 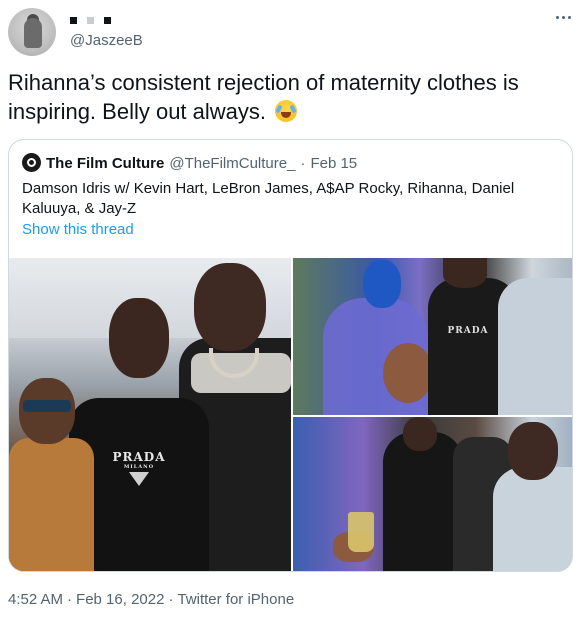 I want to click on tweet-source: Twitter for iPhone, so click(x=236, y=599).